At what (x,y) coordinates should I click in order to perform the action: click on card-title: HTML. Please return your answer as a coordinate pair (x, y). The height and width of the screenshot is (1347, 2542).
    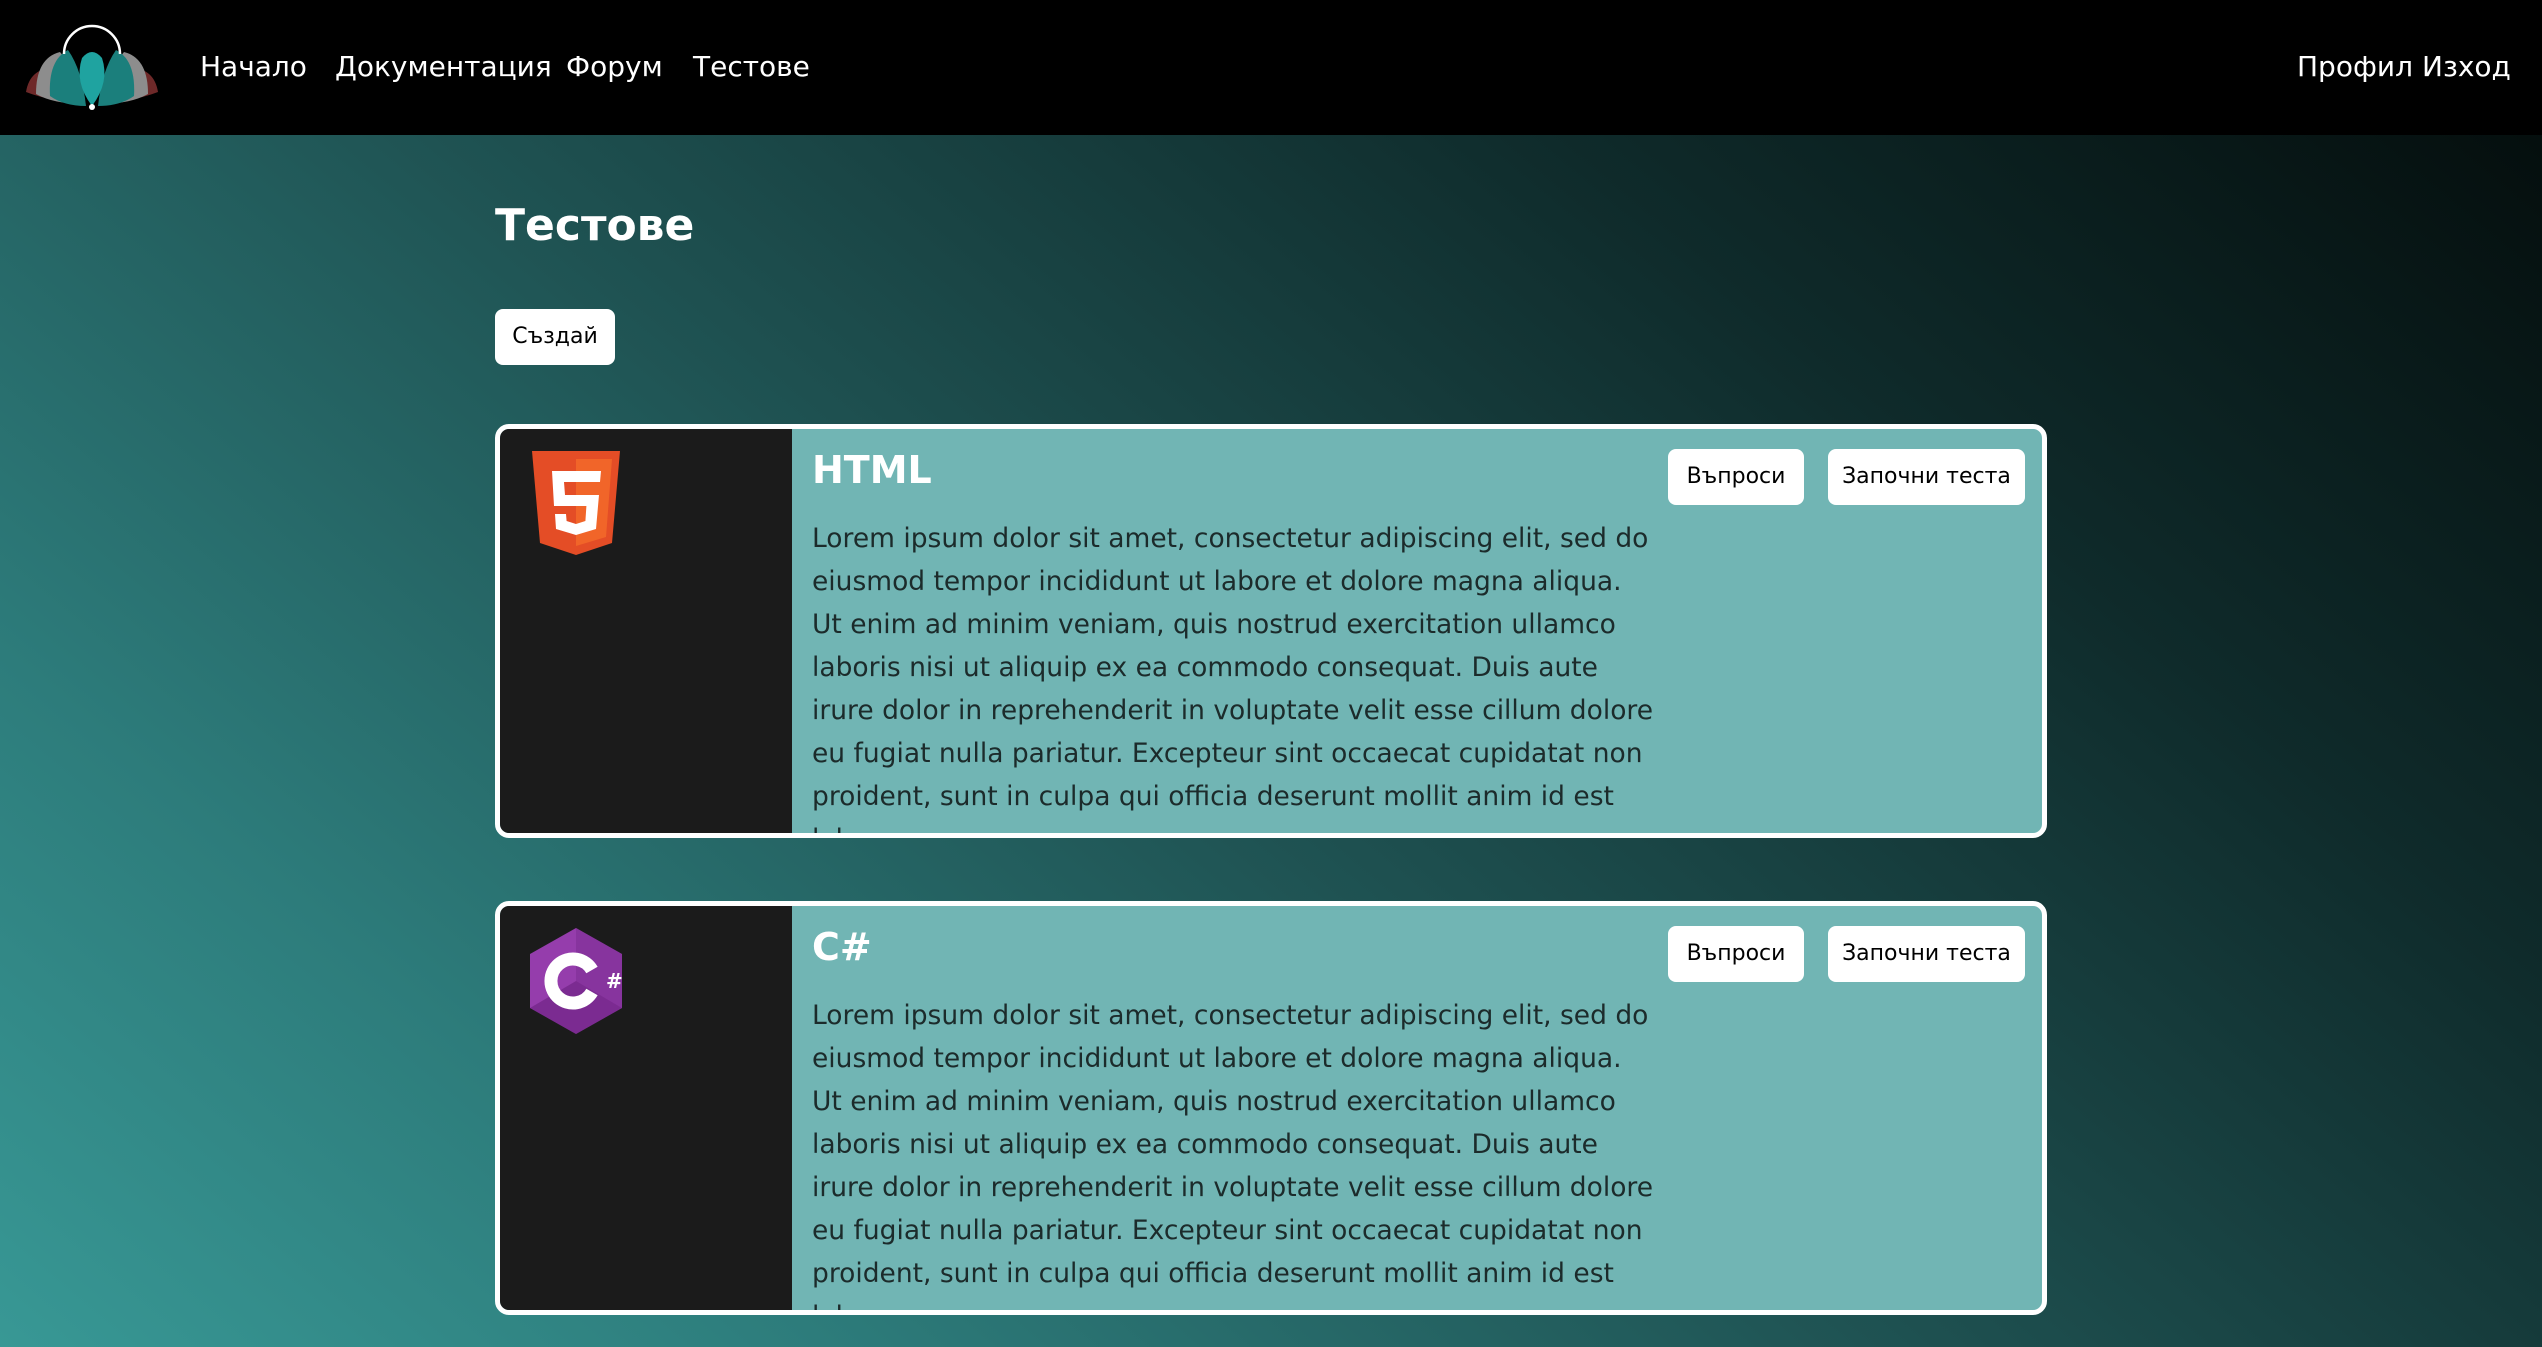
    Looking at the image, I should click on (872, 470).